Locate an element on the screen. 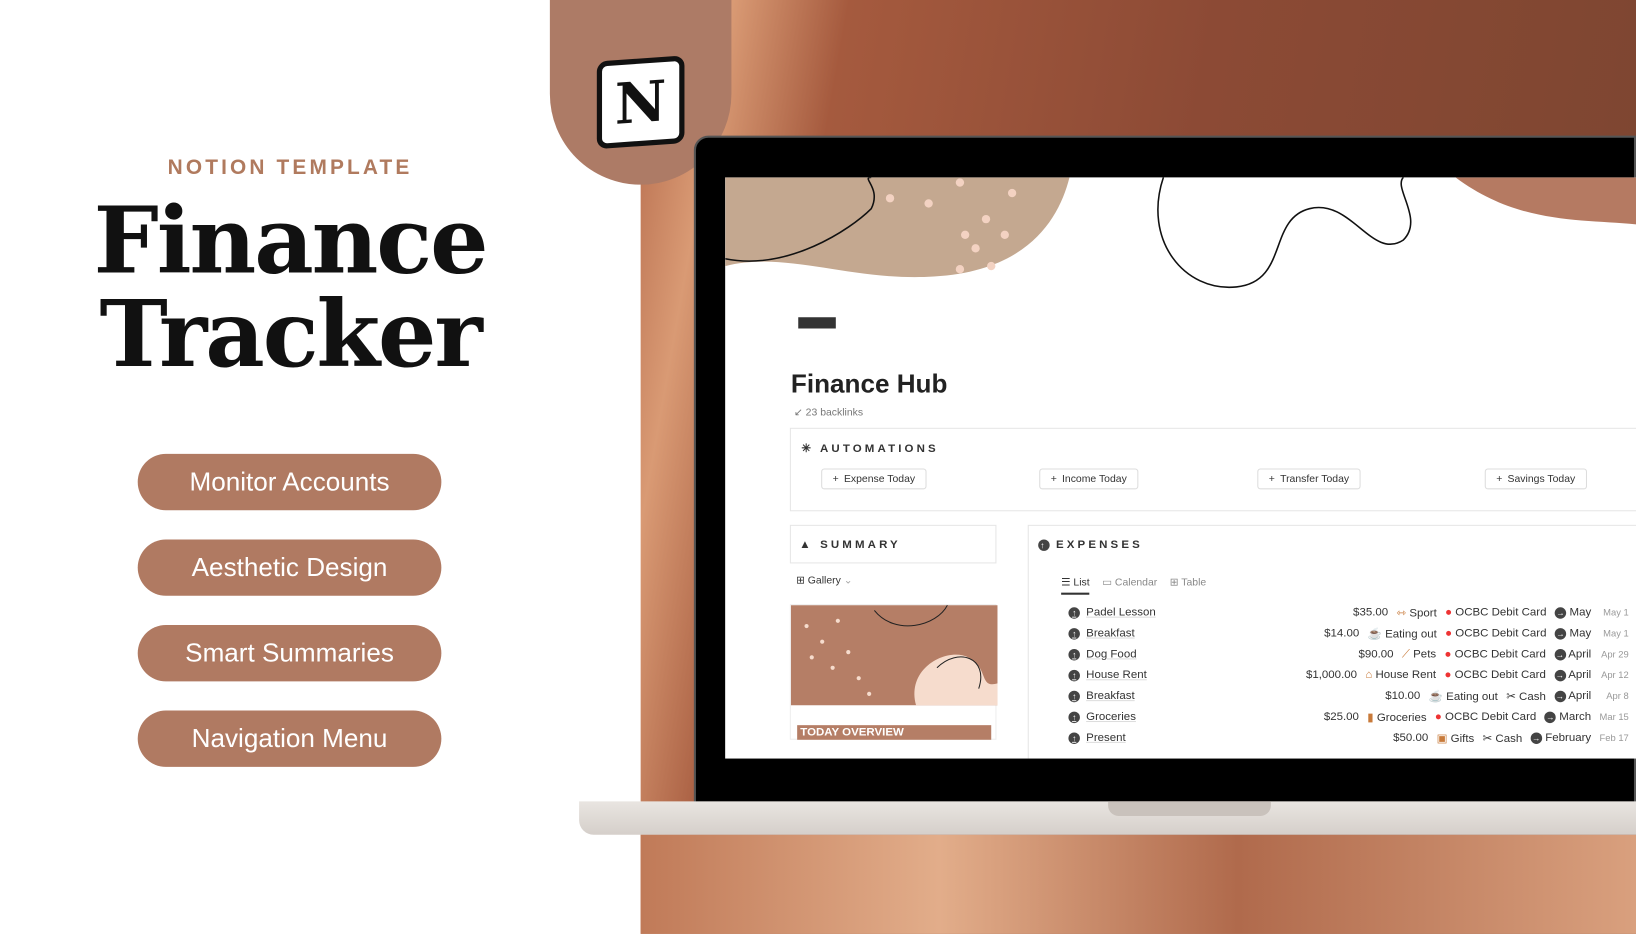 This screenshot has height=934, width=1636. view-label: Gallery is located at coordinates (824, 580).